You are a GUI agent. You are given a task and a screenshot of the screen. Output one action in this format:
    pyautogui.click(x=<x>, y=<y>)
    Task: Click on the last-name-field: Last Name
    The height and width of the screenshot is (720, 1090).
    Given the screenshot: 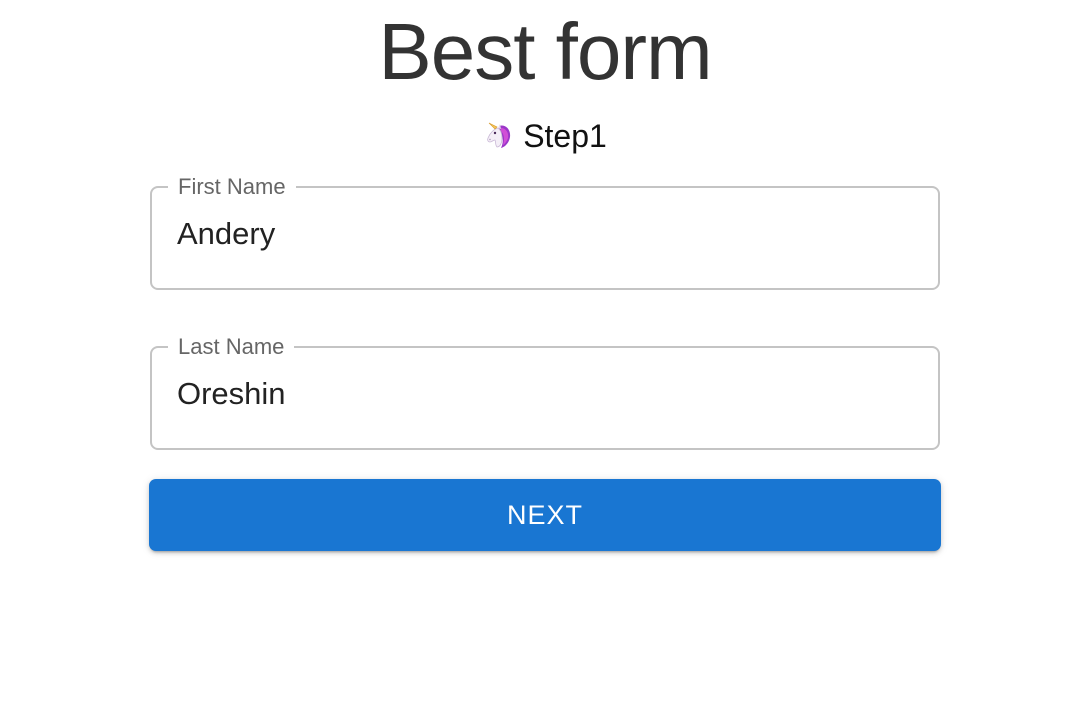 What is the action you would take?
    pyautogui.click(x=545, y=392)
    